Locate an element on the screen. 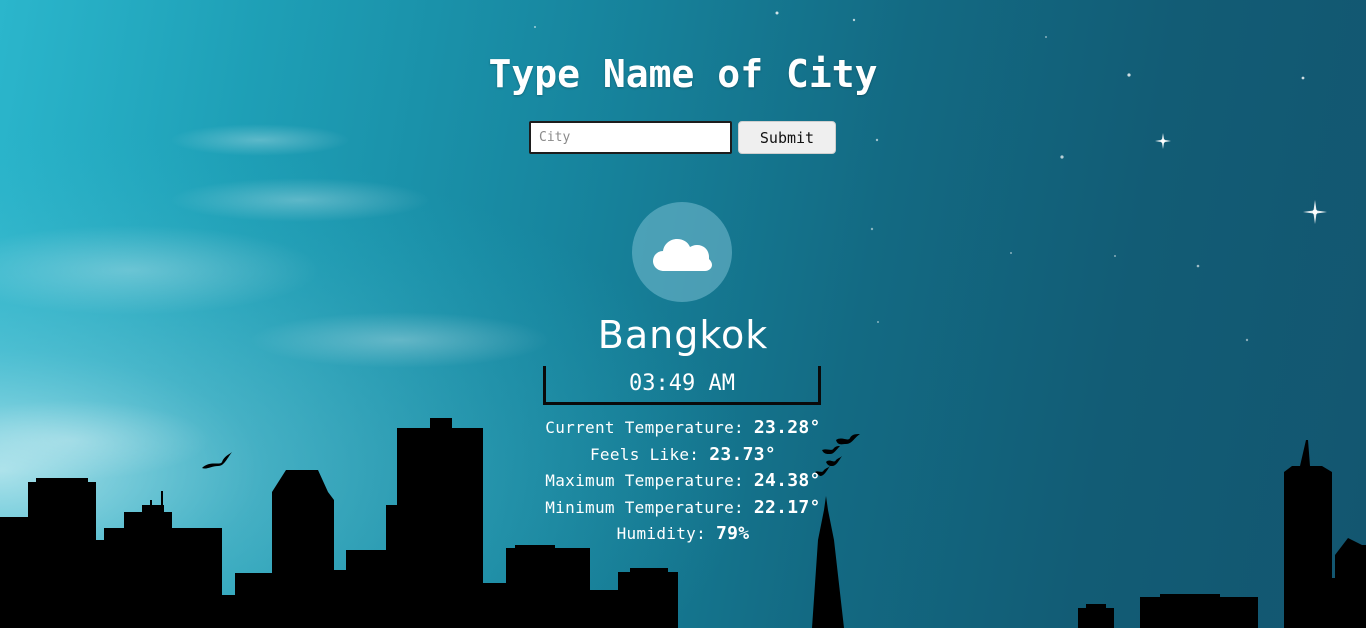 The height and width of the screenshot is (628, 1366). stat-label: Minimum Temperature: is located at coordinates (649, 507).